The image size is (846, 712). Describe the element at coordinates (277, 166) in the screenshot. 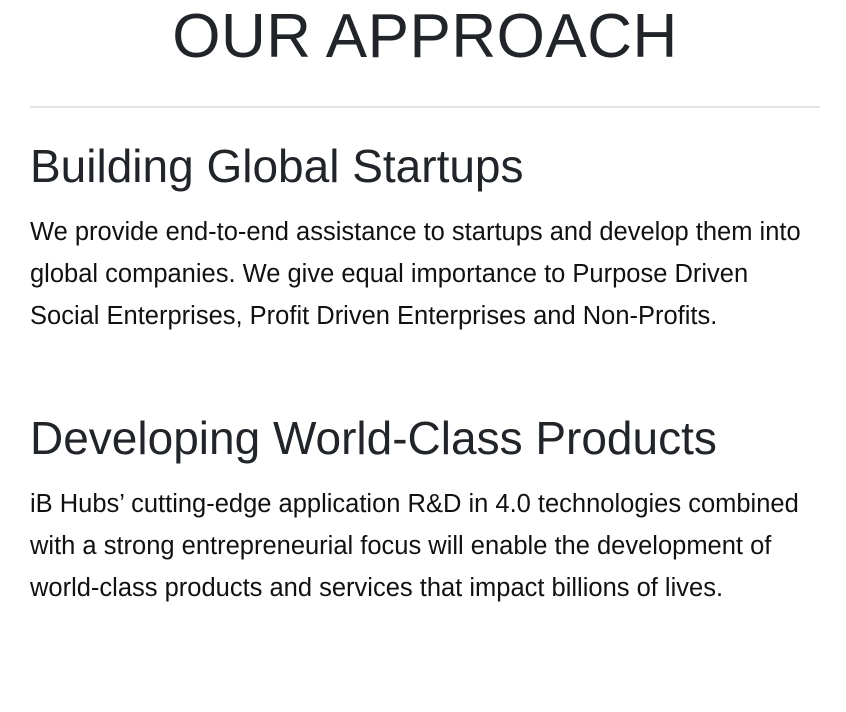

I see `section-heading-global-startups: Building Global Startups` at that location.